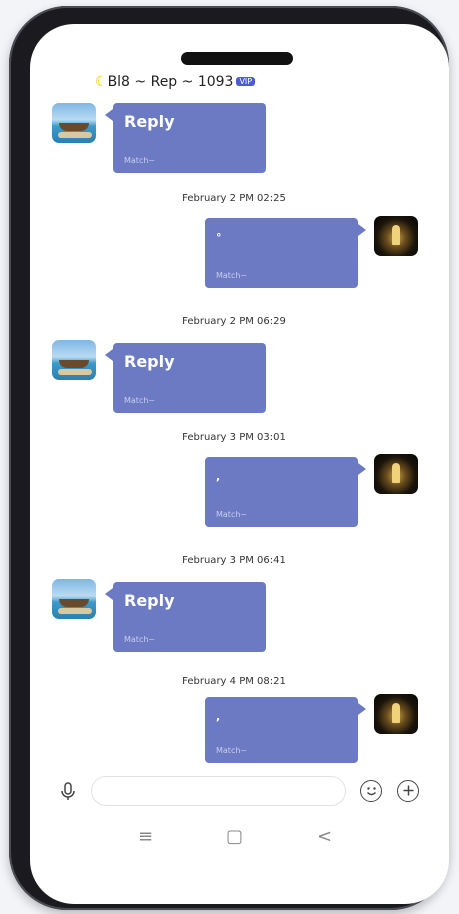 The image size is (459, 914). I want to click on microphone-icon, so click(68, 792).